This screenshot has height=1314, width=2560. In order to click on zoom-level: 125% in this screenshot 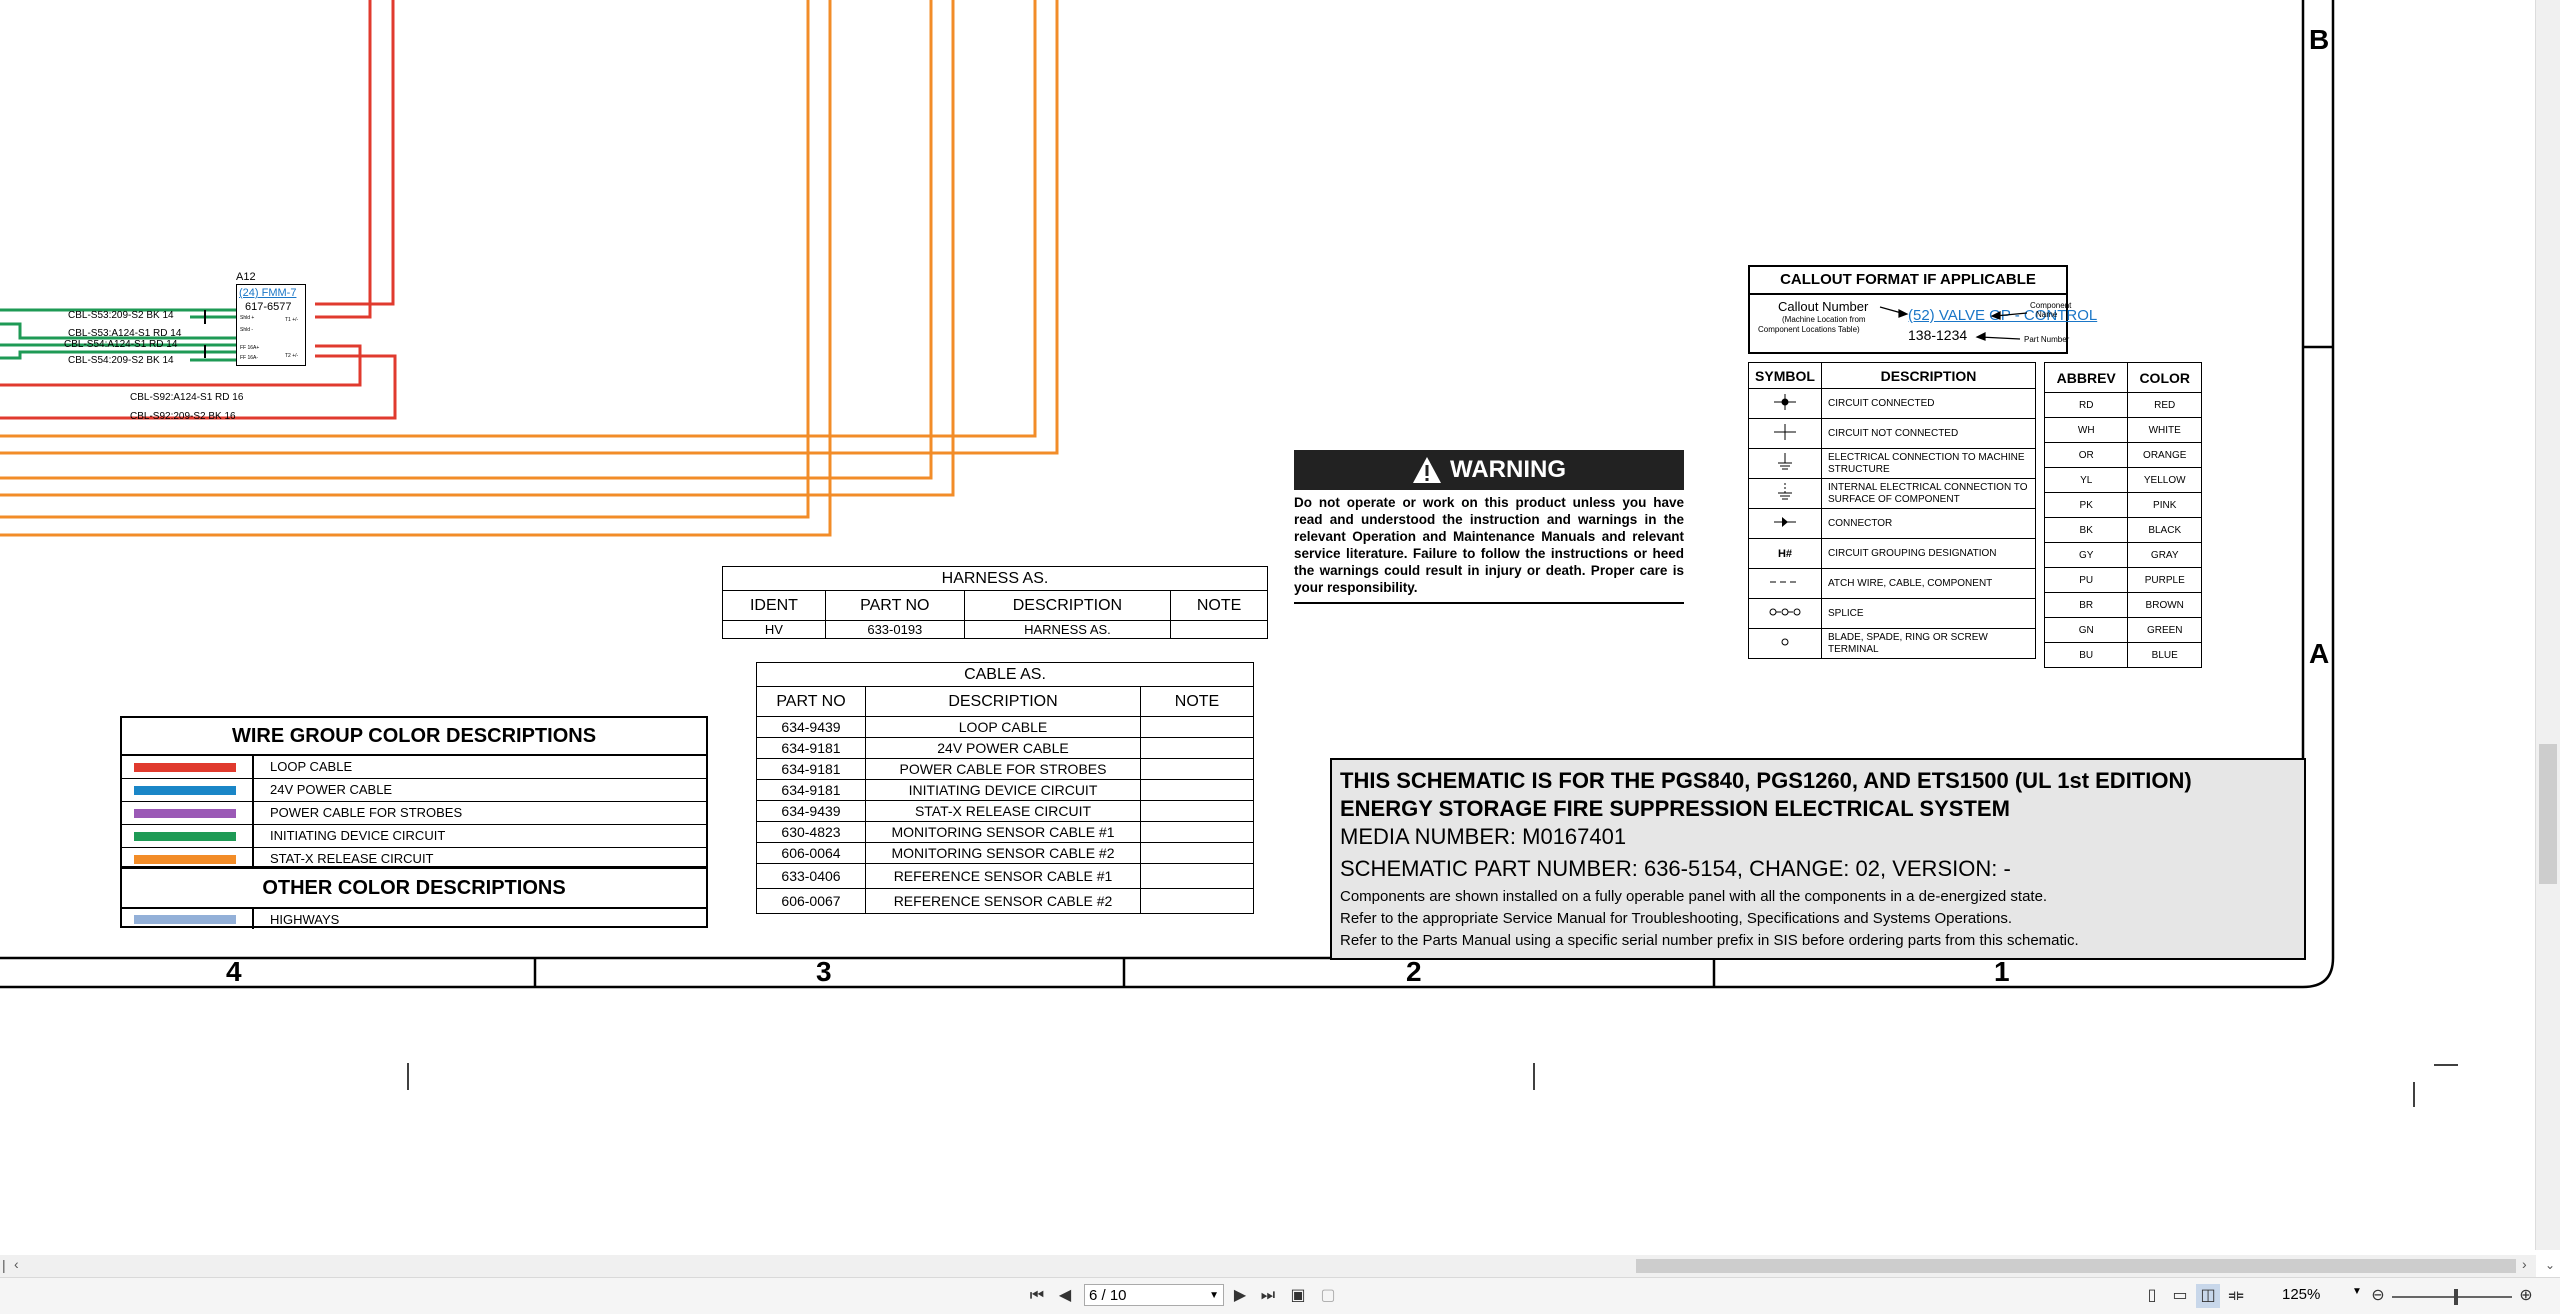, I will do `click(2301, 1294)`.